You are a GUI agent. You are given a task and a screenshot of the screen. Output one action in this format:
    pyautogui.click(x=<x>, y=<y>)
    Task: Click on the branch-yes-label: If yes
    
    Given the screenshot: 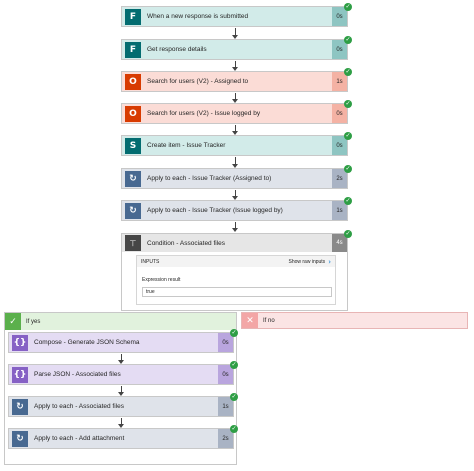 What is the action you would take?
    pyautogui.click(x=33, y=321)
    